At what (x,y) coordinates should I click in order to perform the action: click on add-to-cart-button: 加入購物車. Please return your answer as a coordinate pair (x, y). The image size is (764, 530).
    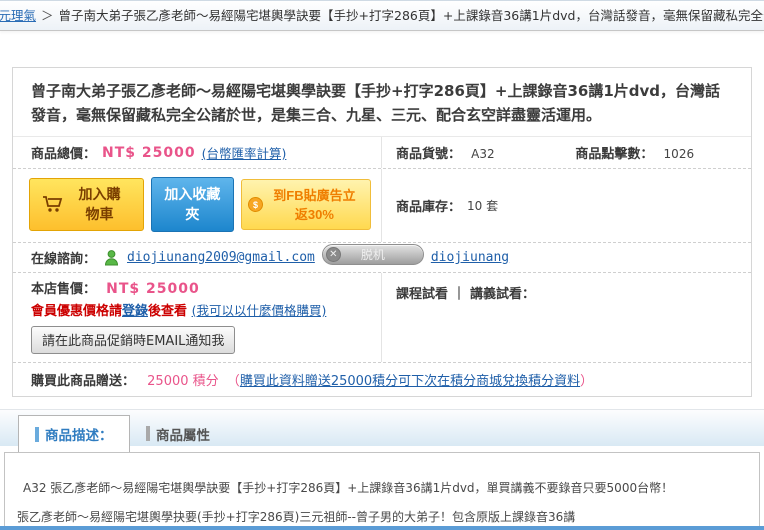
    Looking at the image, I should click on (86, 204).